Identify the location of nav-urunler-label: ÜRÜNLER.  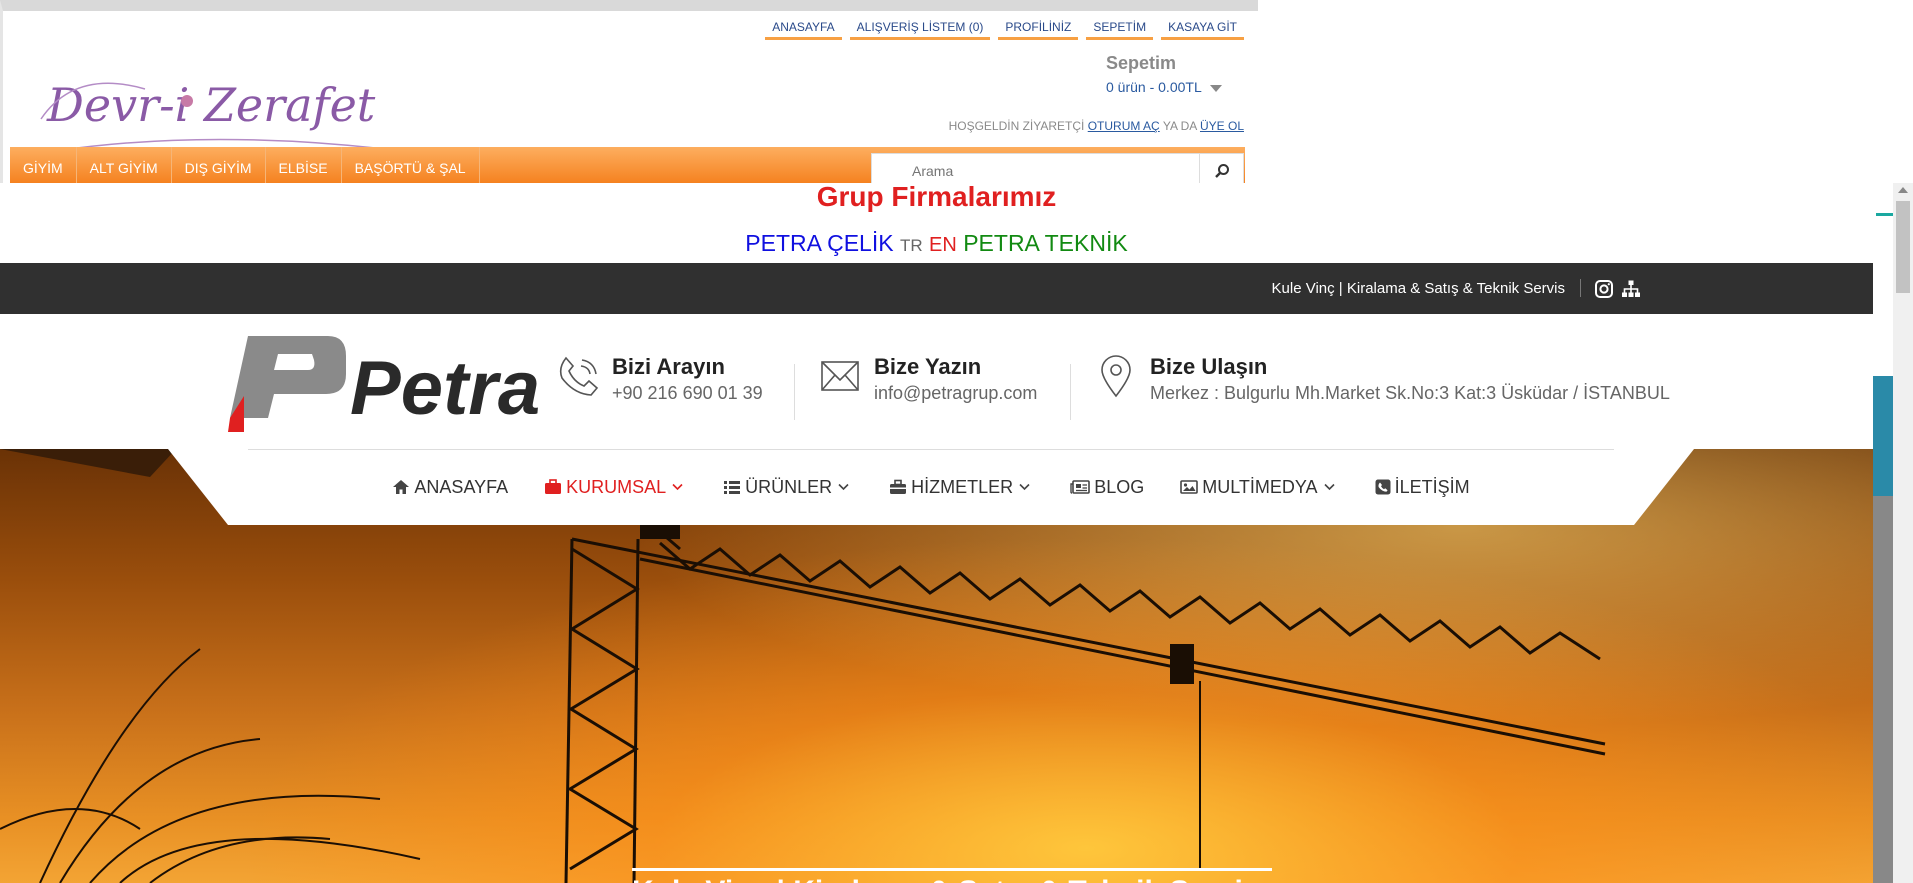
(789, 486).